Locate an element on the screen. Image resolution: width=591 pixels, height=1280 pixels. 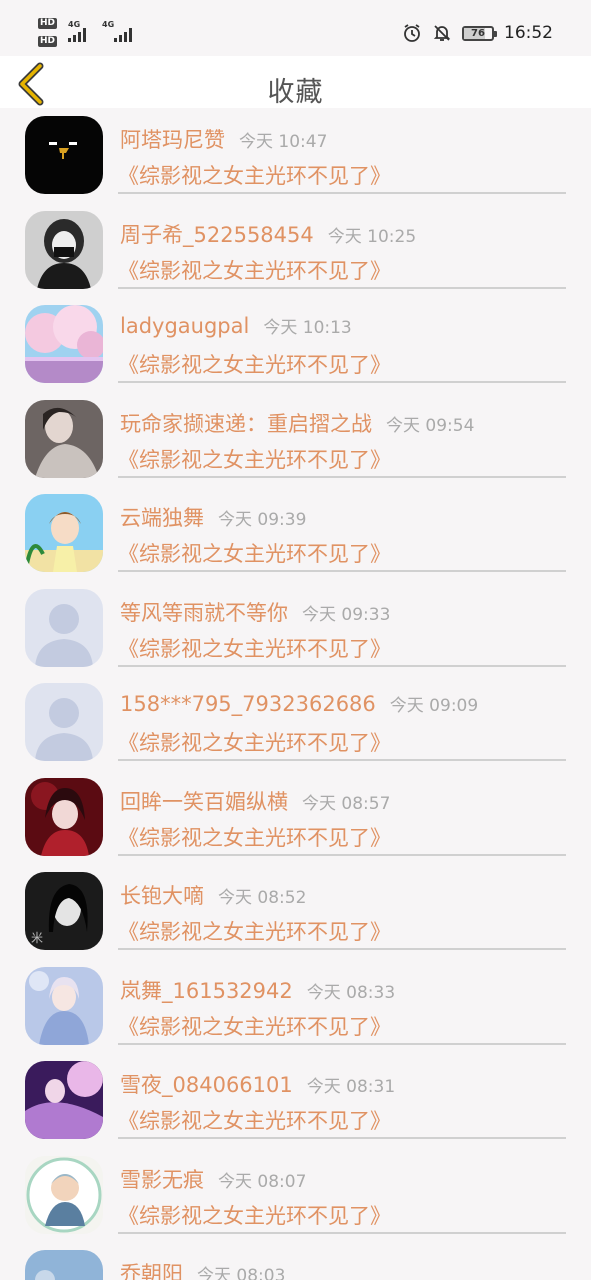
user-name: 雪夜_084066101 今天 08:31 is located at coordinates (257, 1084).